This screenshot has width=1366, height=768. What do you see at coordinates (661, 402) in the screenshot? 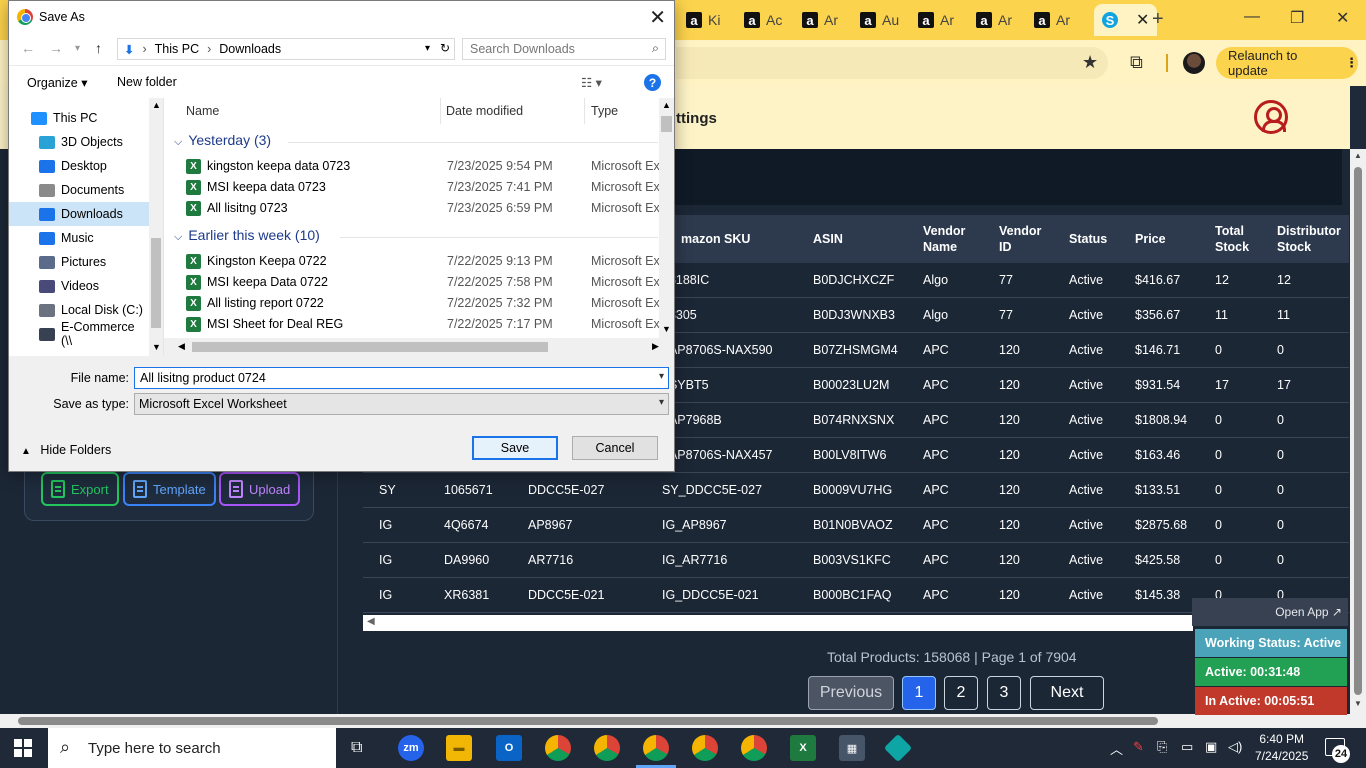
I see `save-as-type-dropdown-icon: ▾` at bounding box center [661, 402].